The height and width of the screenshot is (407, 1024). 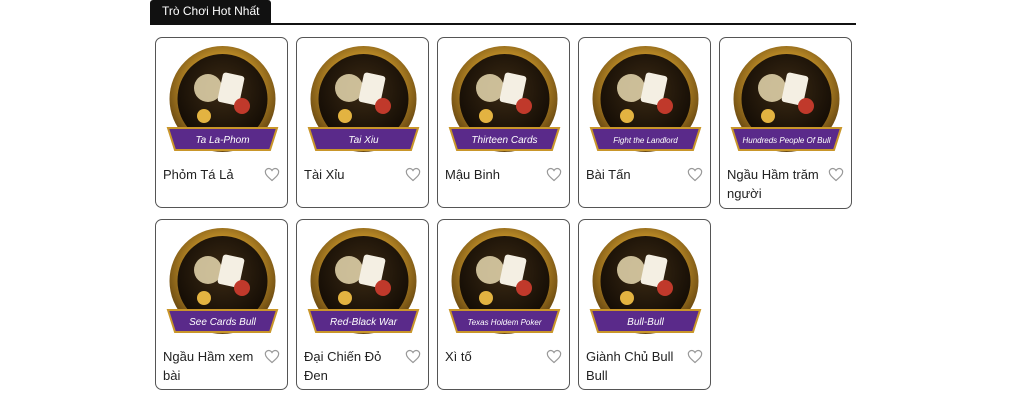 What do you see at coordinates (222, 284) in the screenshot?
I see `see-cards-bull-thumbnail: See Cards Bull` at bounding box center [222, 284].